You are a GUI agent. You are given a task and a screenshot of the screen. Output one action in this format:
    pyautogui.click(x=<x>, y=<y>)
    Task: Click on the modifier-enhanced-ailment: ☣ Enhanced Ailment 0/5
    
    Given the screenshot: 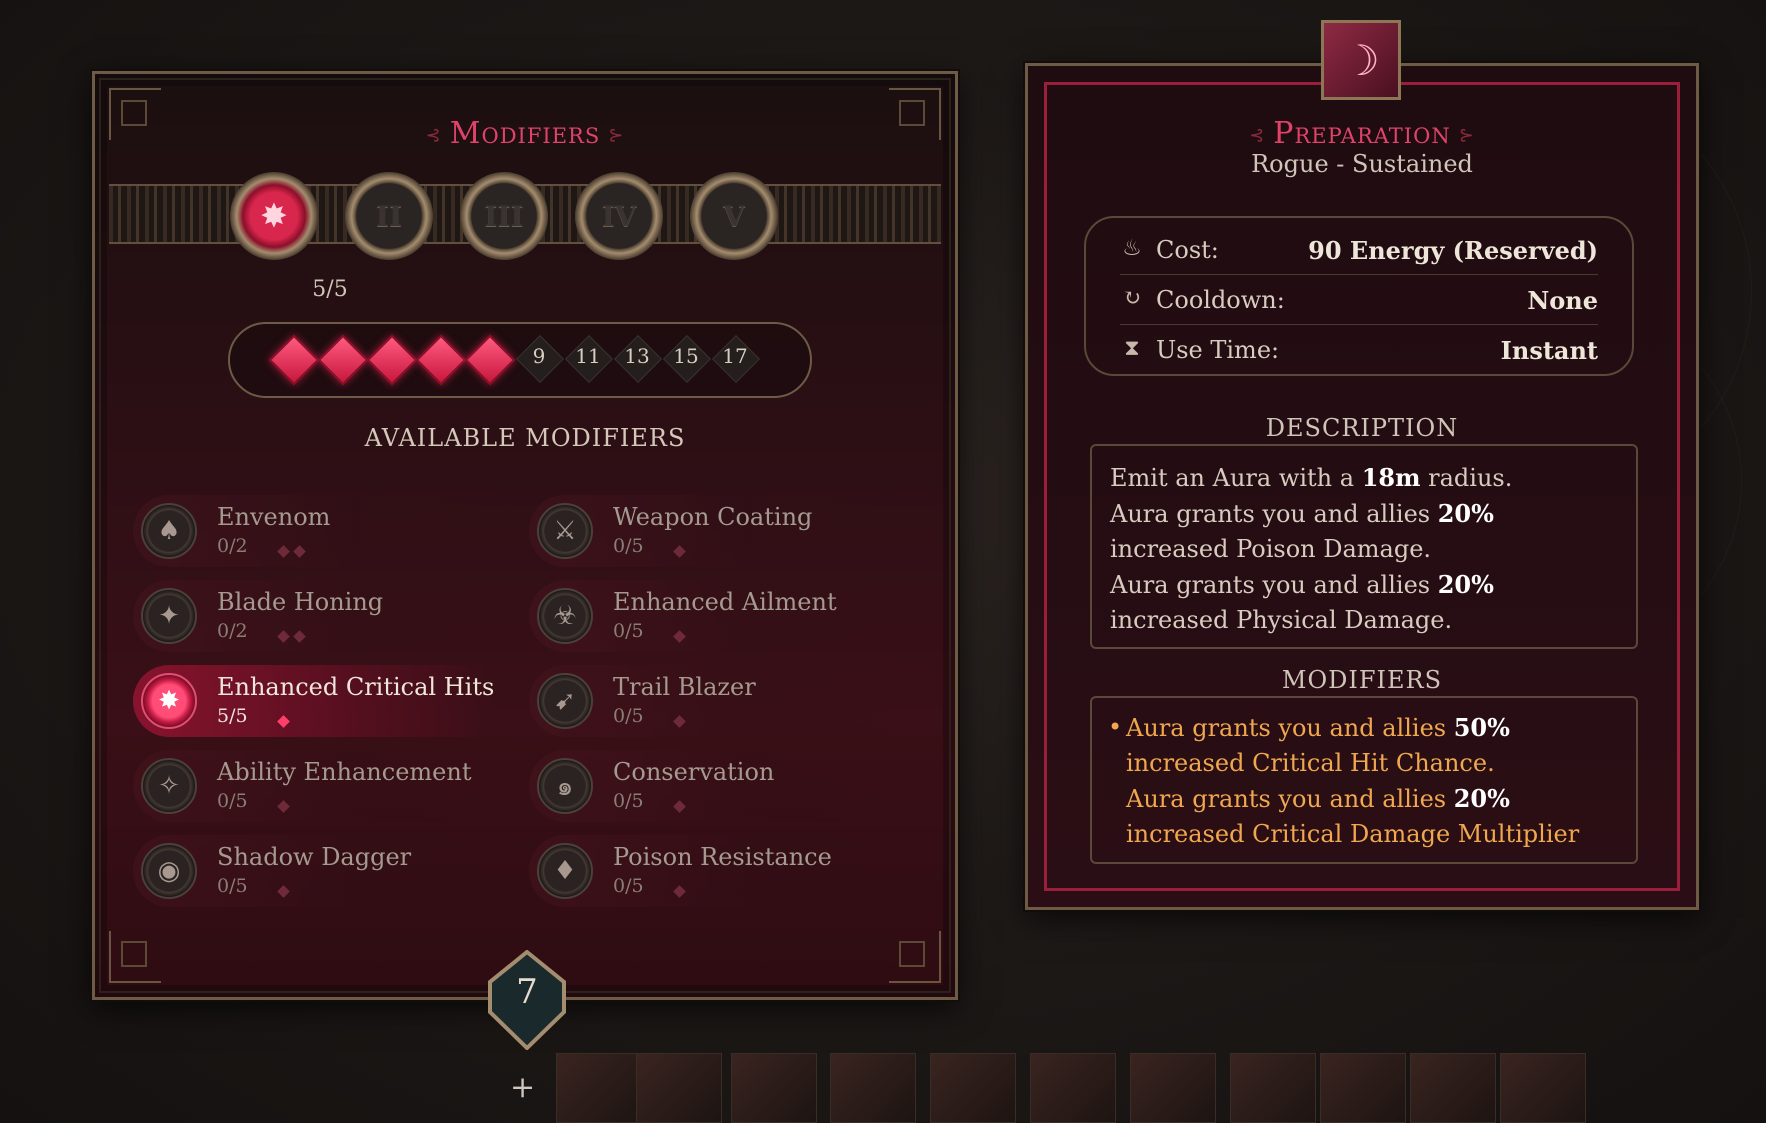 What is the action you would take?
    pyautogui.click(x=709, y=616)
    